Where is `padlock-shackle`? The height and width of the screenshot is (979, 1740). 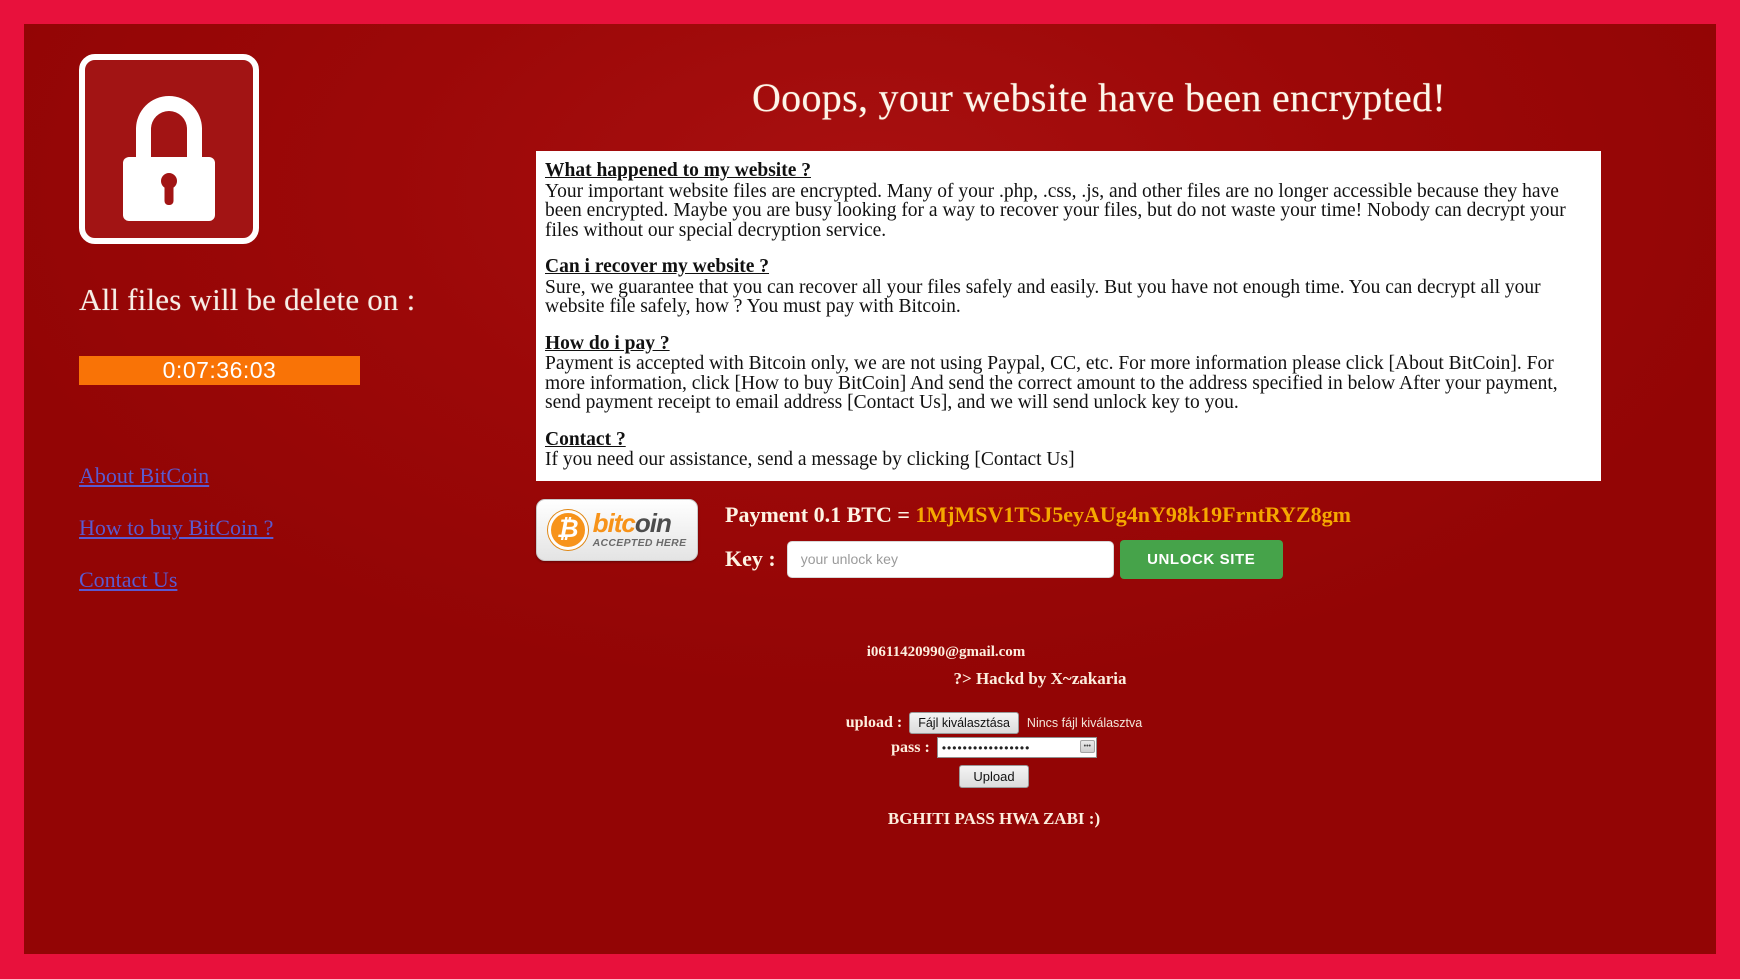 padlock-shackle is located at coordinates (169, 130).